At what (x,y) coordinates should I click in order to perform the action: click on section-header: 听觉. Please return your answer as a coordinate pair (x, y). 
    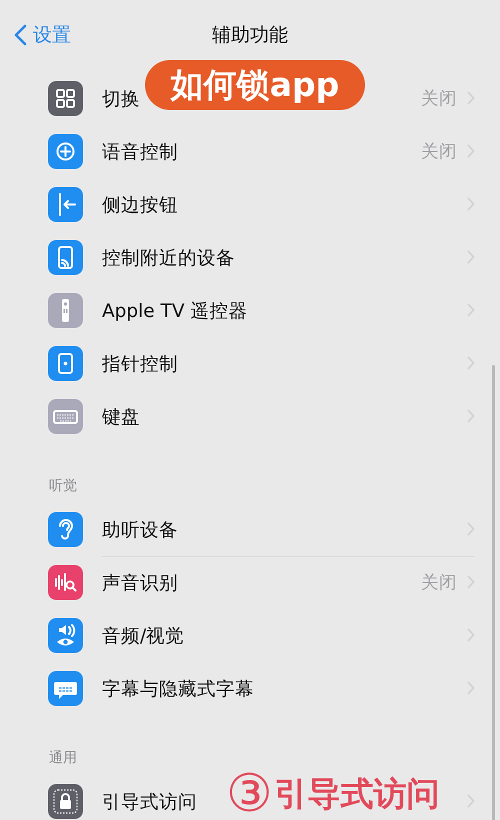
    Looking at the image, I should click on (63, 486).